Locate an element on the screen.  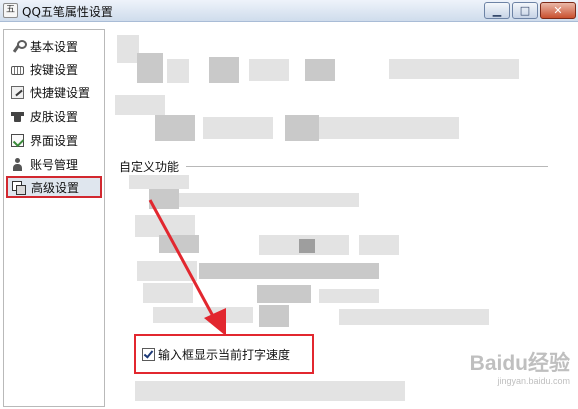
close-button: ✕ is located at coordinates (558, 10).